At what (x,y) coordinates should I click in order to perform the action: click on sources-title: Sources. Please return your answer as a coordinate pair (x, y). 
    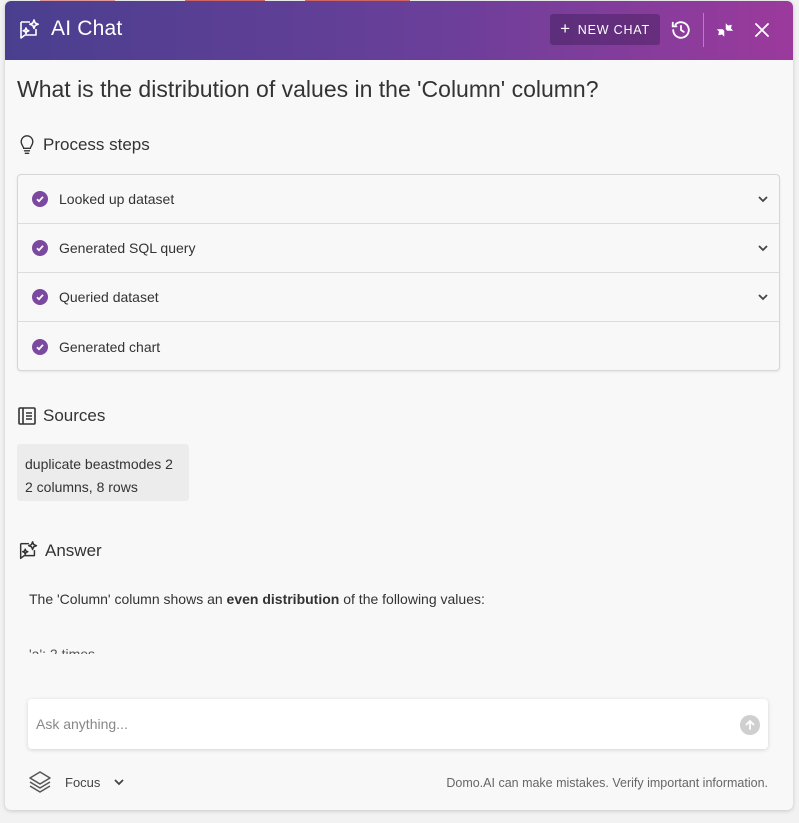
    Looking at the image, I should click on (74, 415).